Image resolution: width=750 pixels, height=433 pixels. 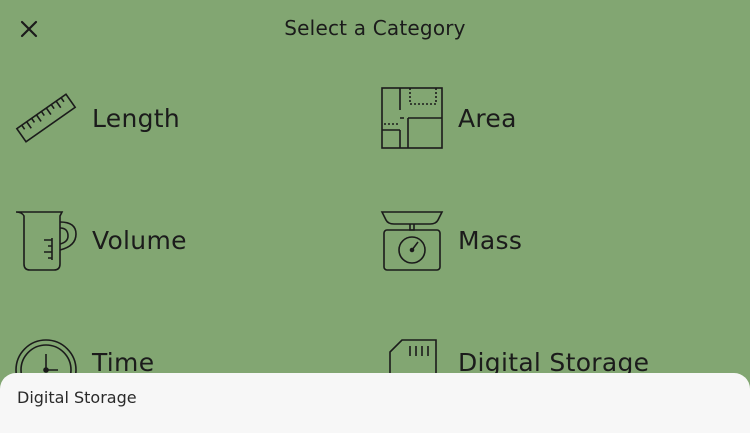 What do you see at coordinates (46, 118) in the screenshot?
I see `ruler-icon` at bounding box center [46, 118].